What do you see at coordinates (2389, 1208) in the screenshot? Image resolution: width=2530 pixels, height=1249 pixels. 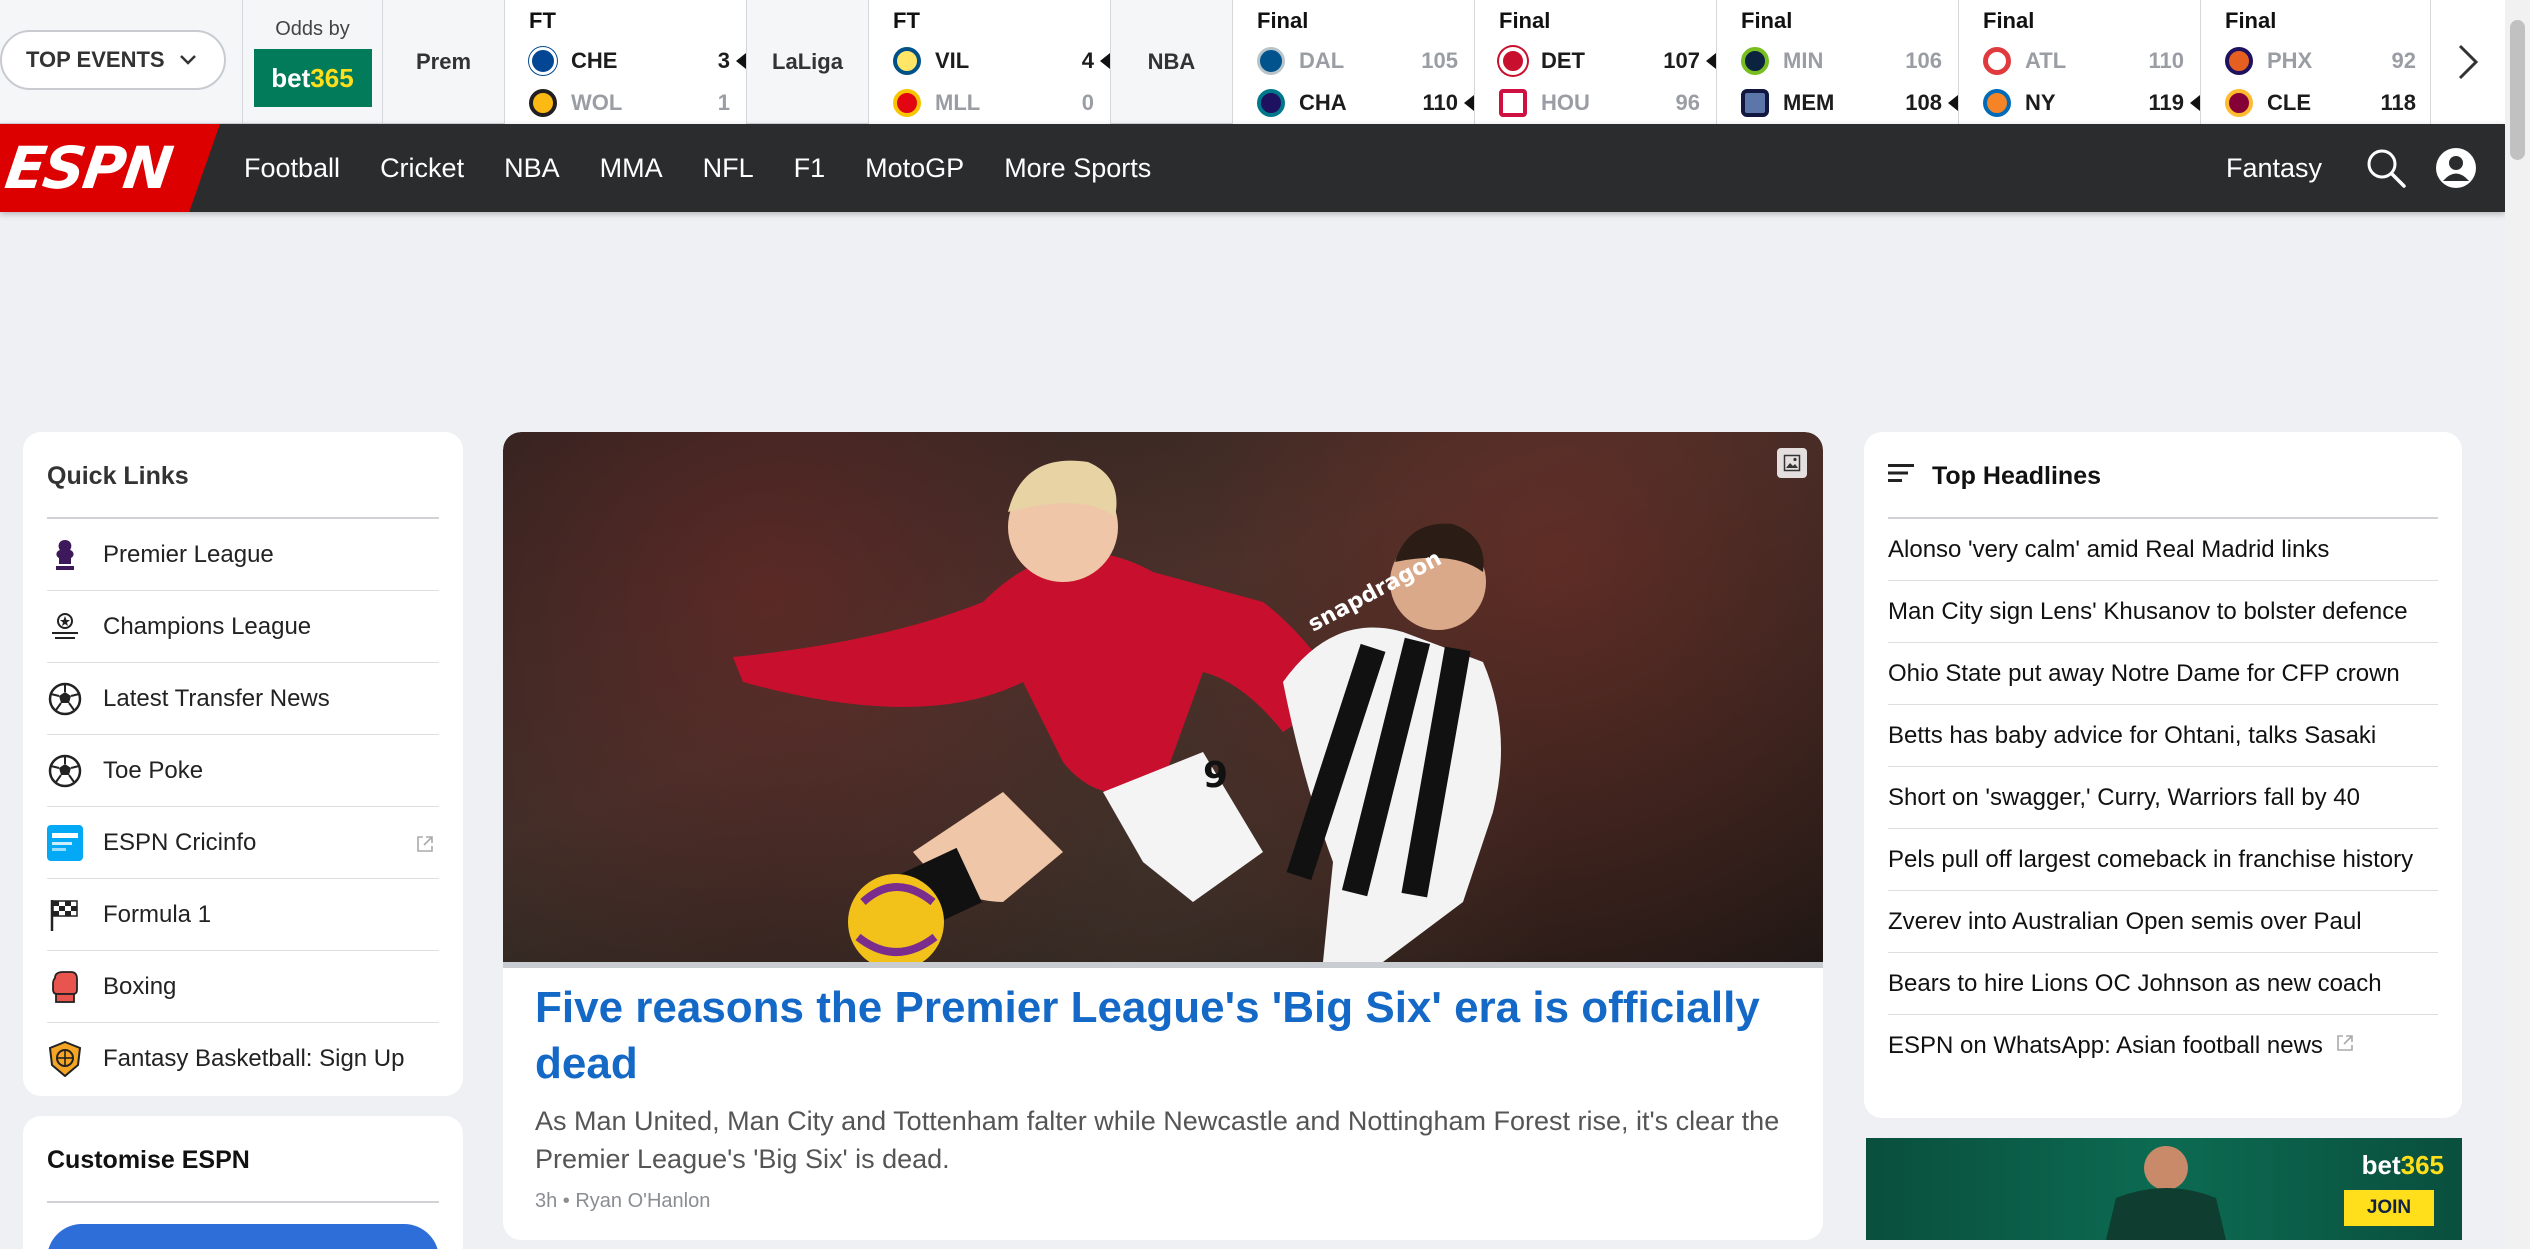 I see `ad-join-button: JOIN` at bounding box center [2389, 1208].